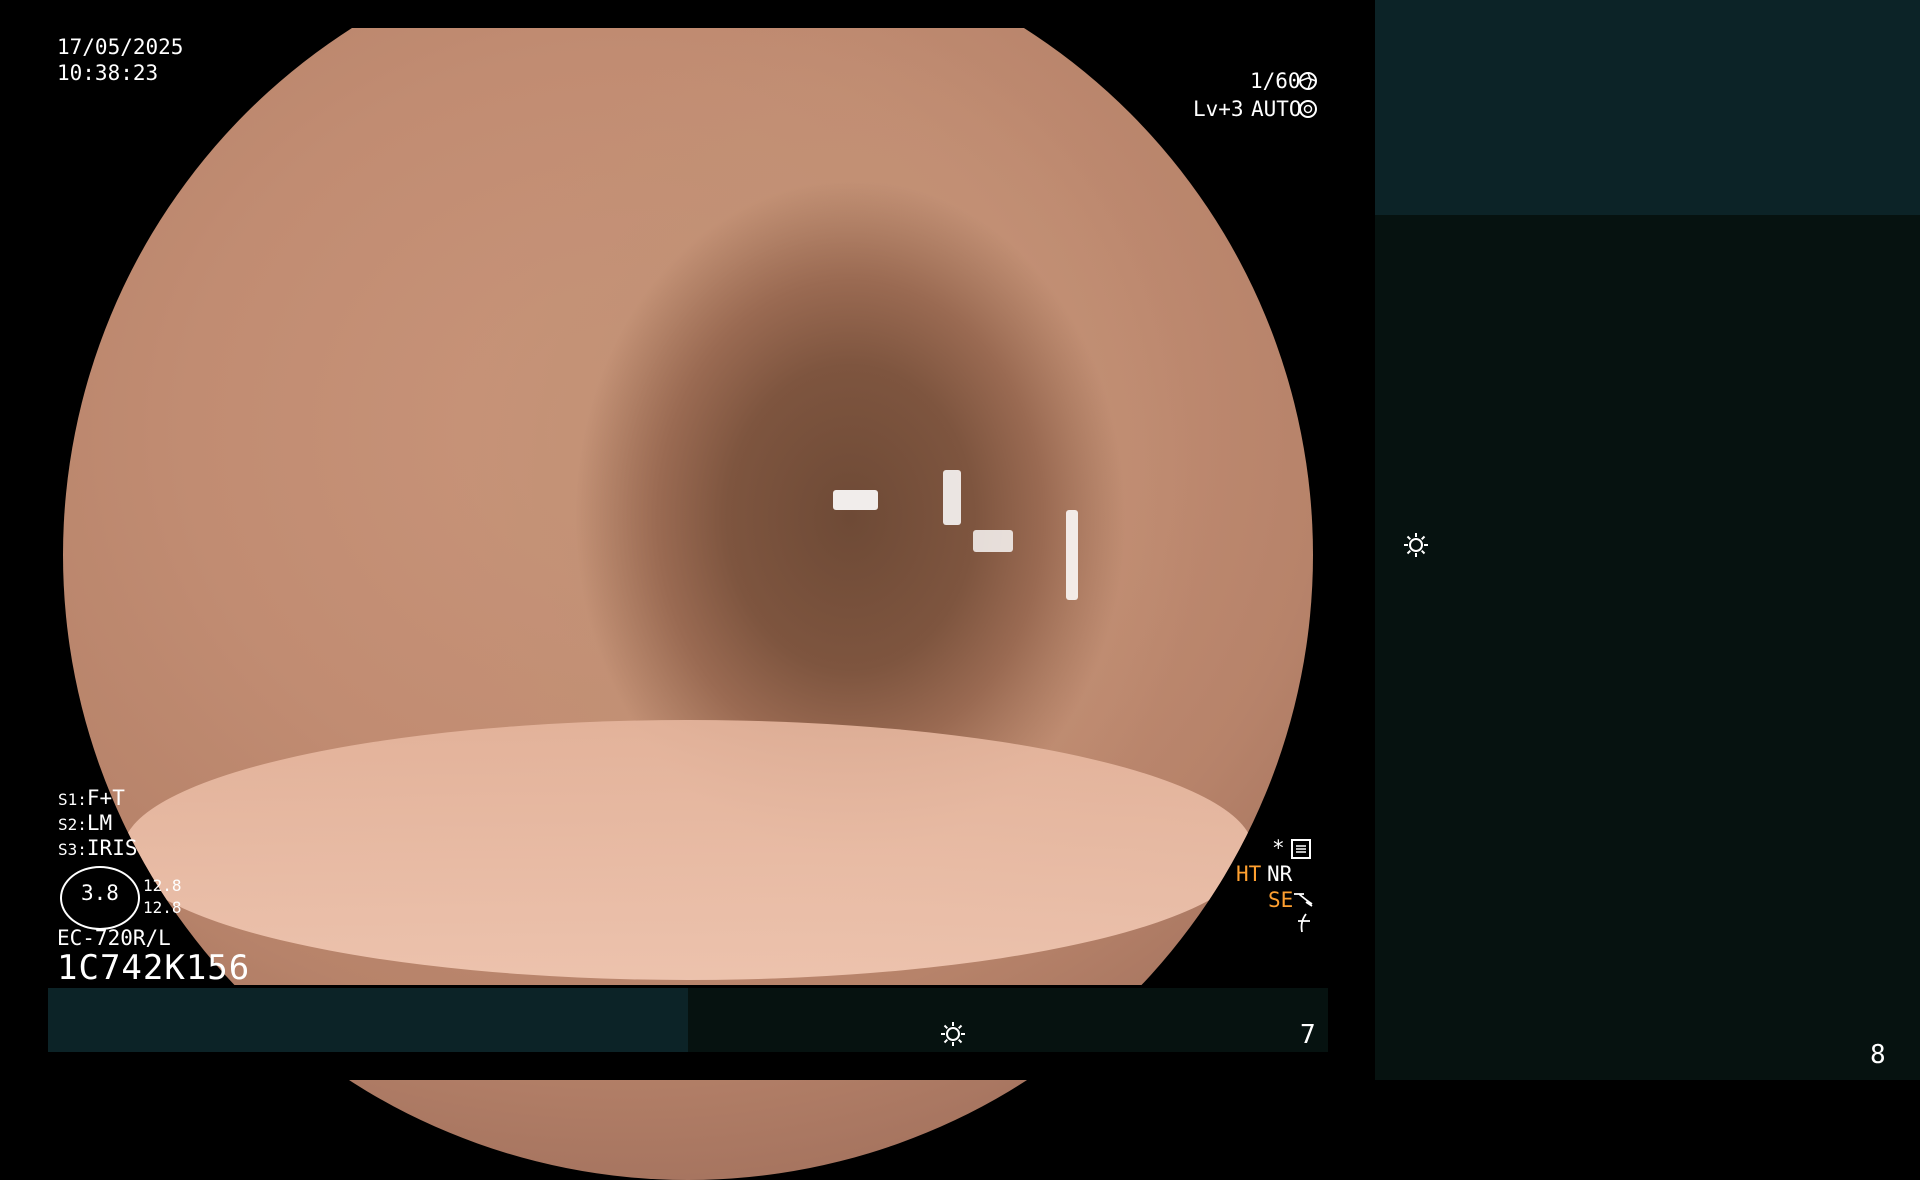  Describe the element at coordinates (112, 848) in the screenshot. I see `setting-s3-value: IRIS` at that location.